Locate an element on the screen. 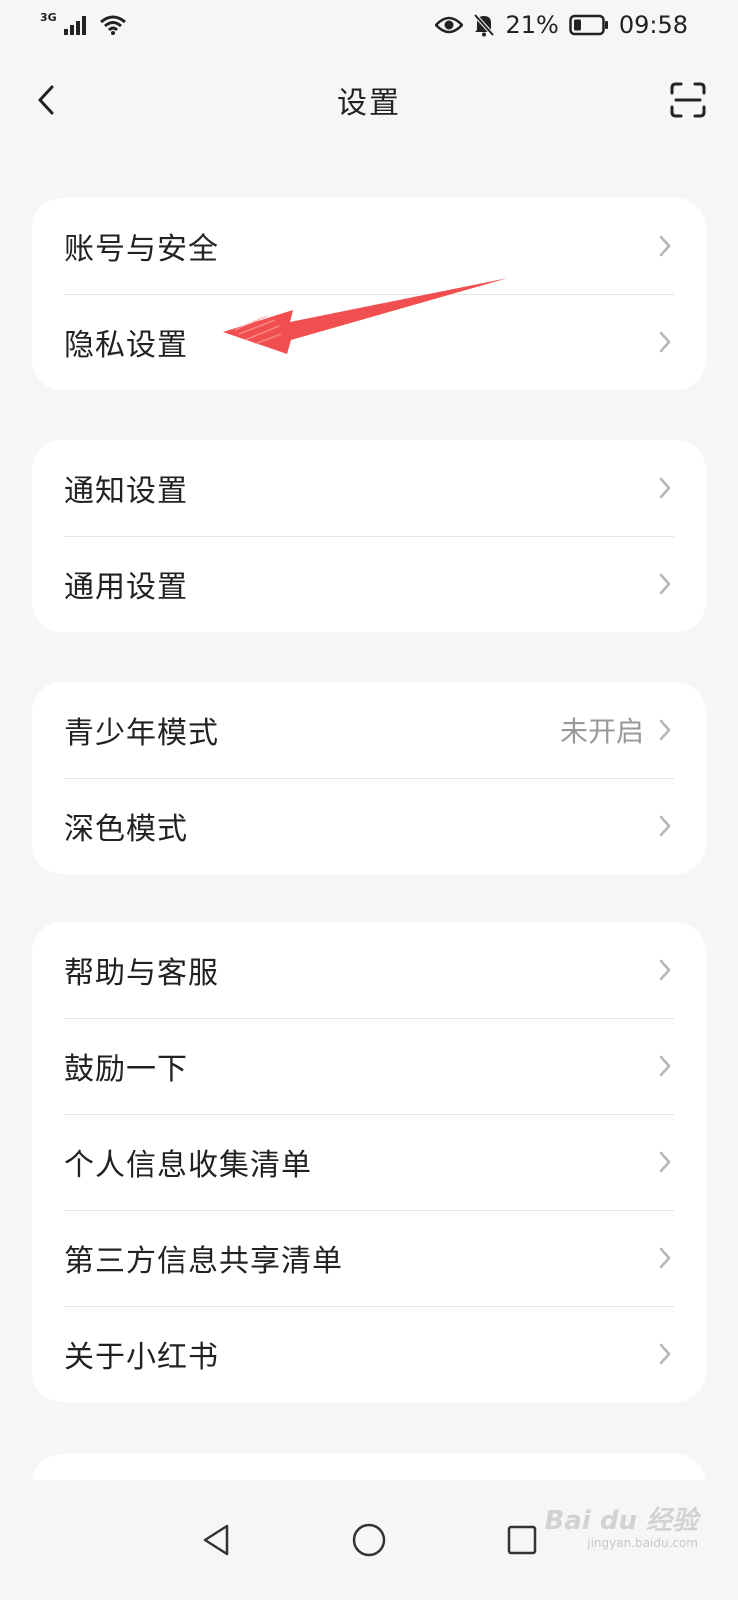  eye-icon is located at coordinates (449, 25).